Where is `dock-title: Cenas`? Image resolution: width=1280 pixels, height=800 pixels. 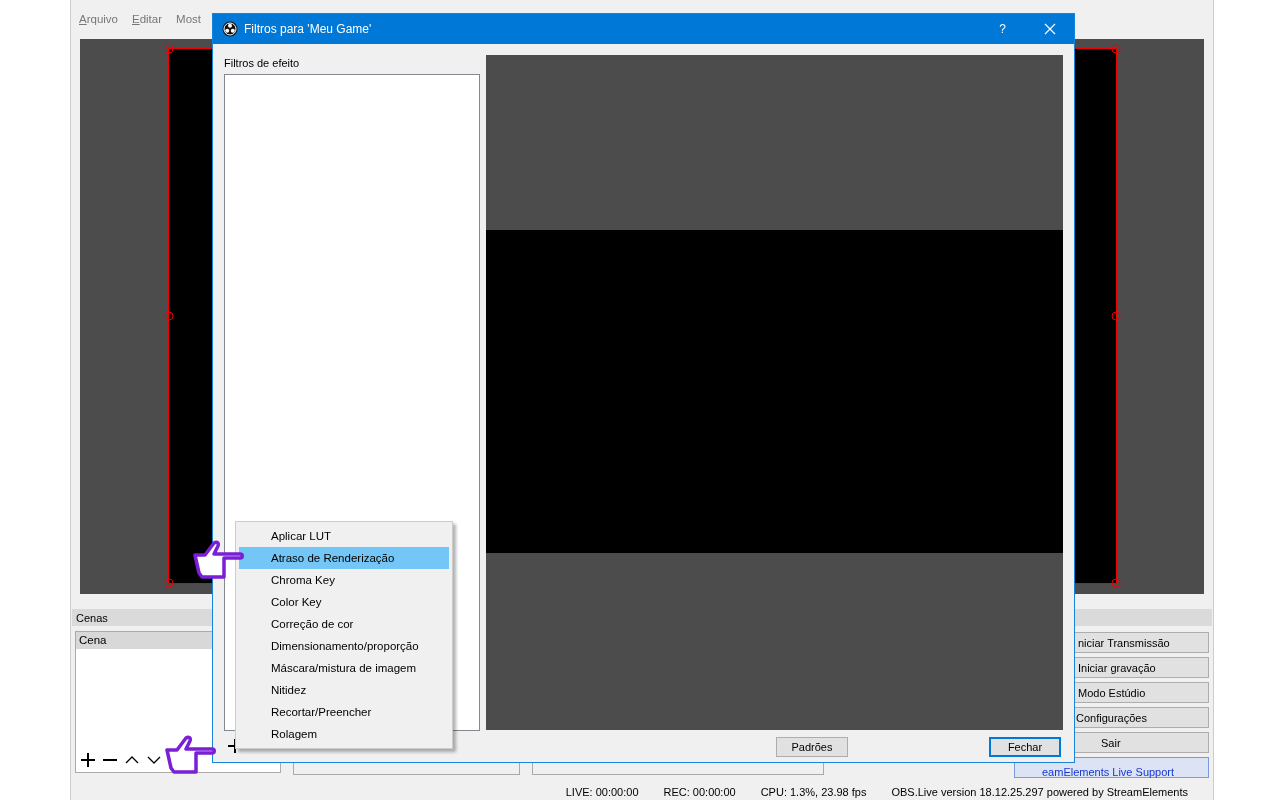
dock-title: Cenas is located at coordinates (92, 617).